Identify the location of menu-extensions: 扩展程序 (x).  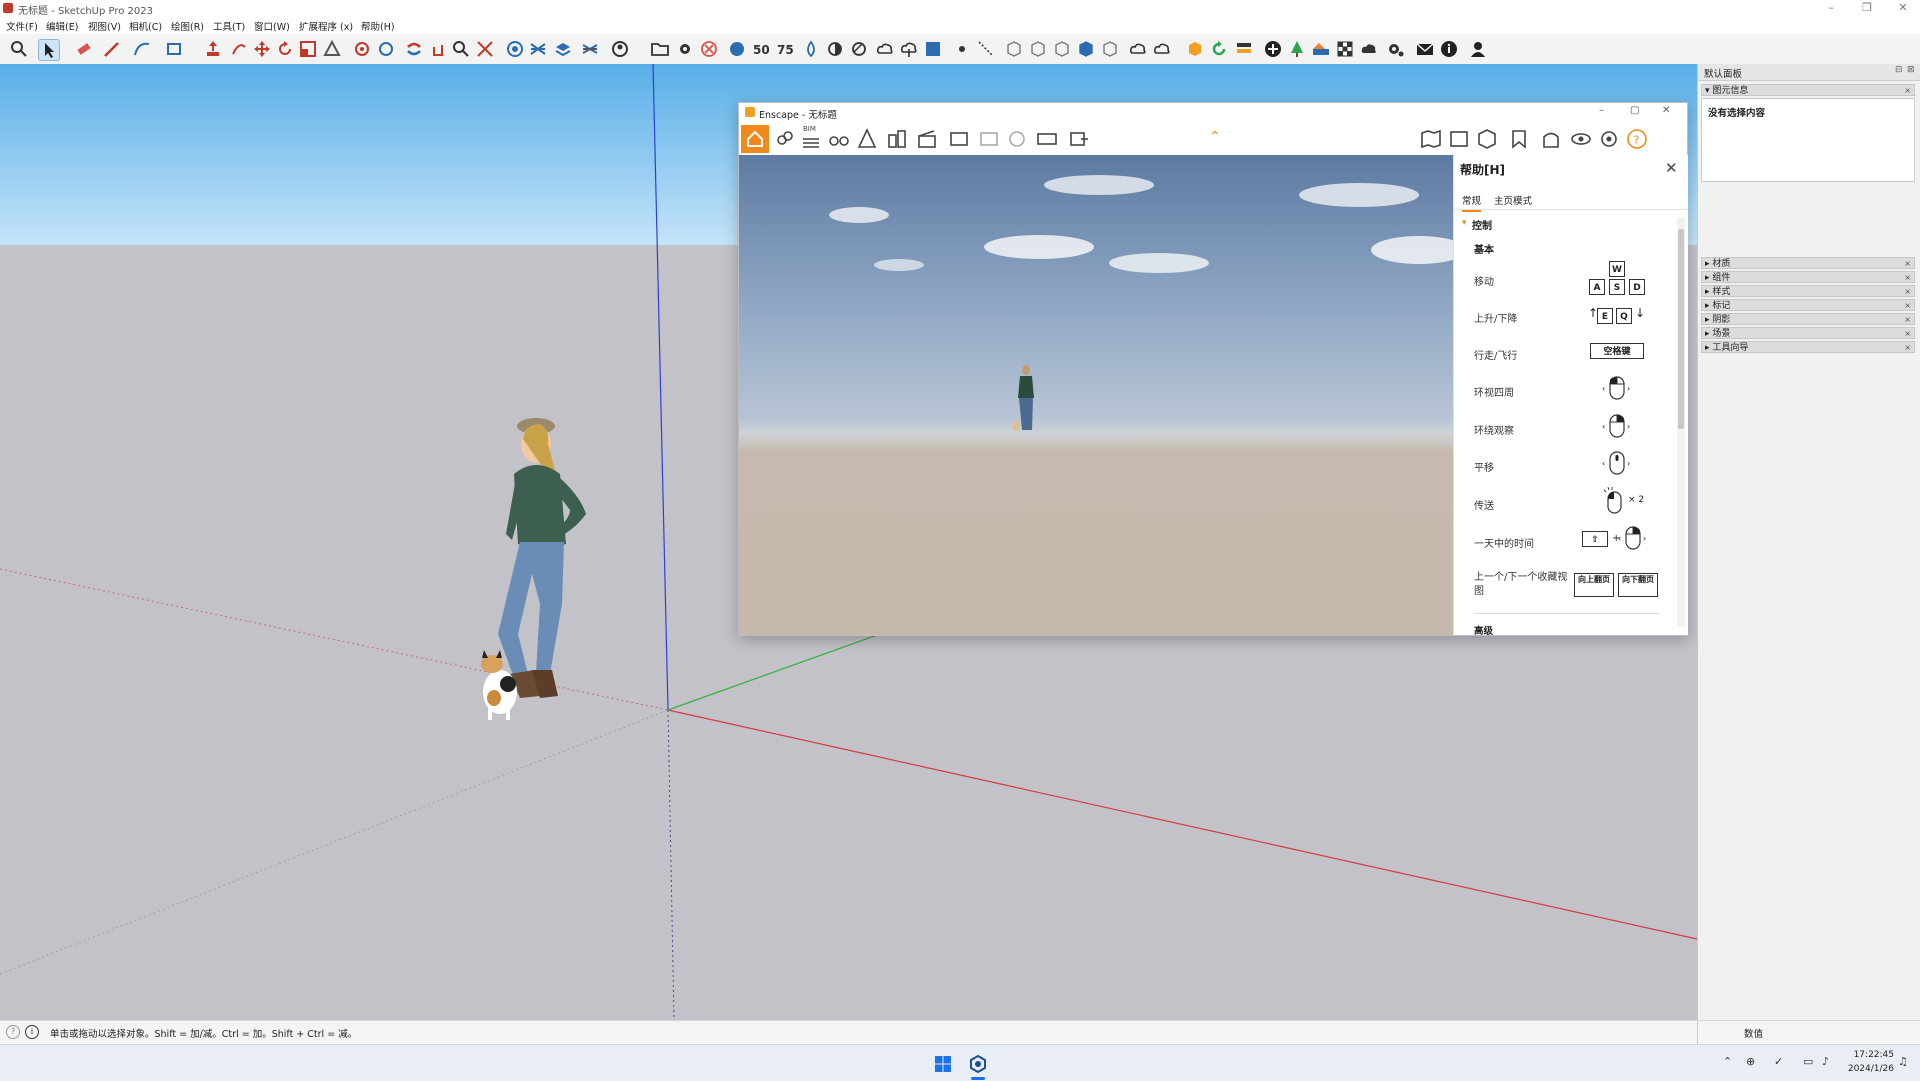
(326, 26).